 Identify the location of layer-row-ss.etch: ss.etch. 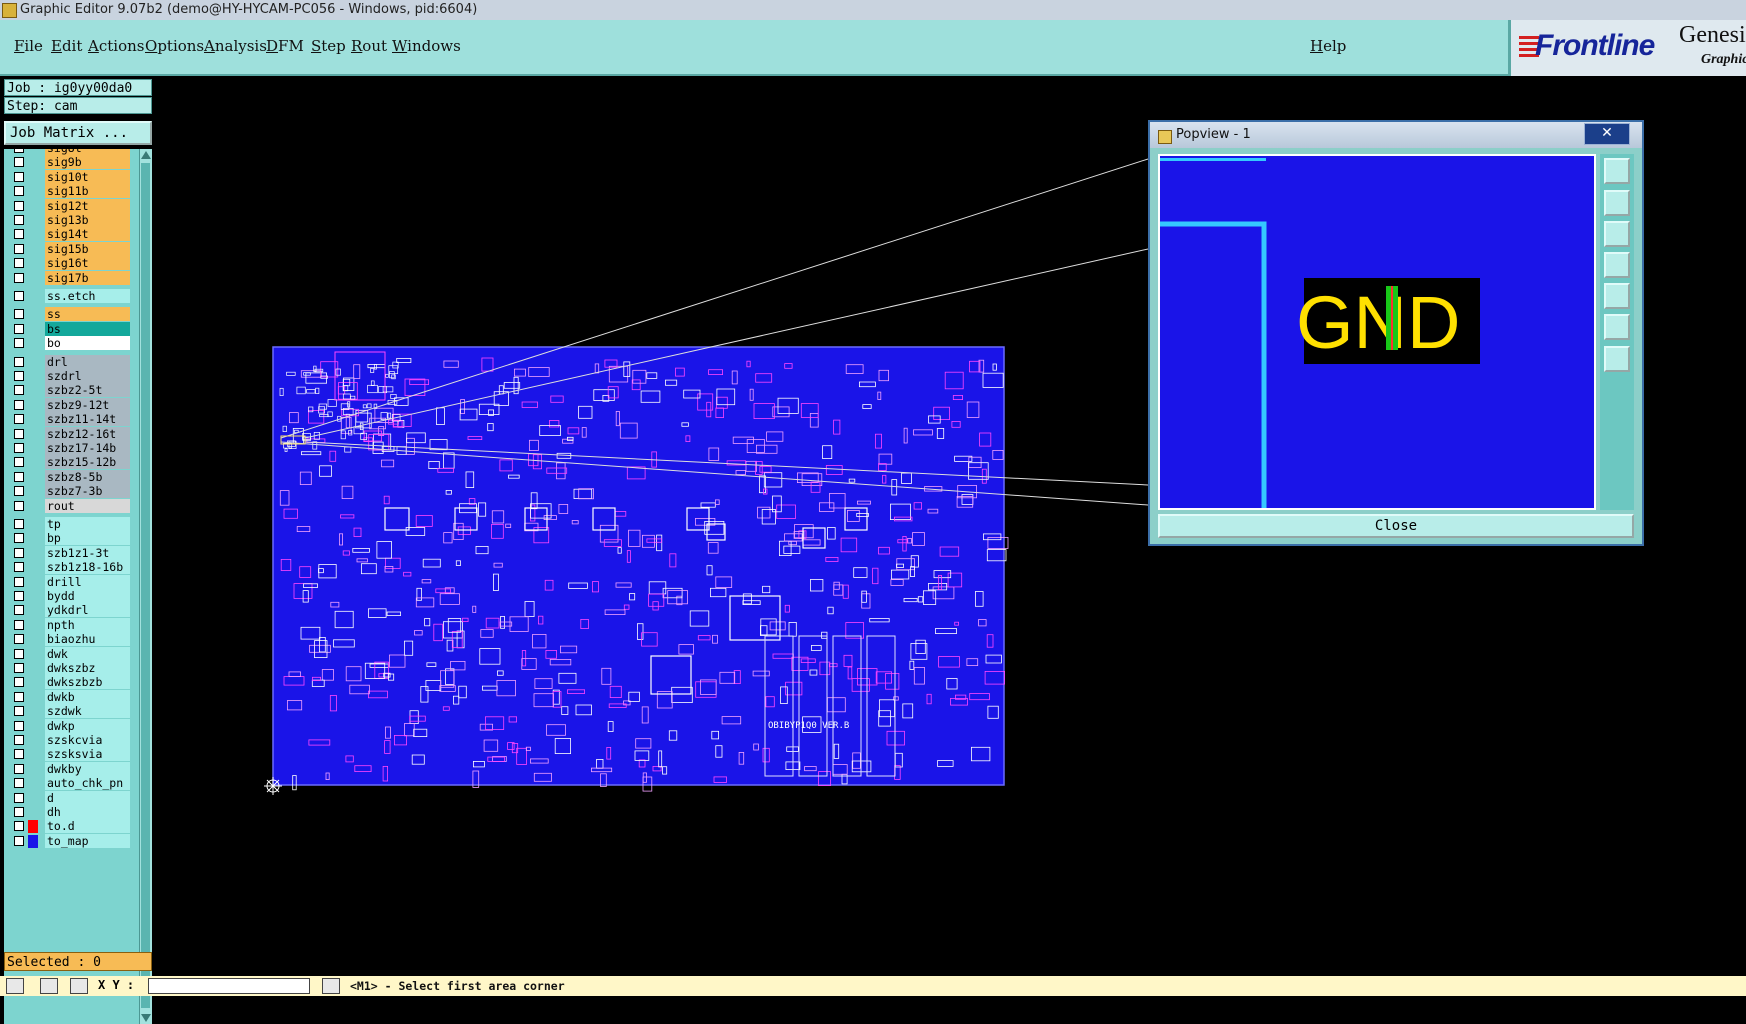
(69, 296).